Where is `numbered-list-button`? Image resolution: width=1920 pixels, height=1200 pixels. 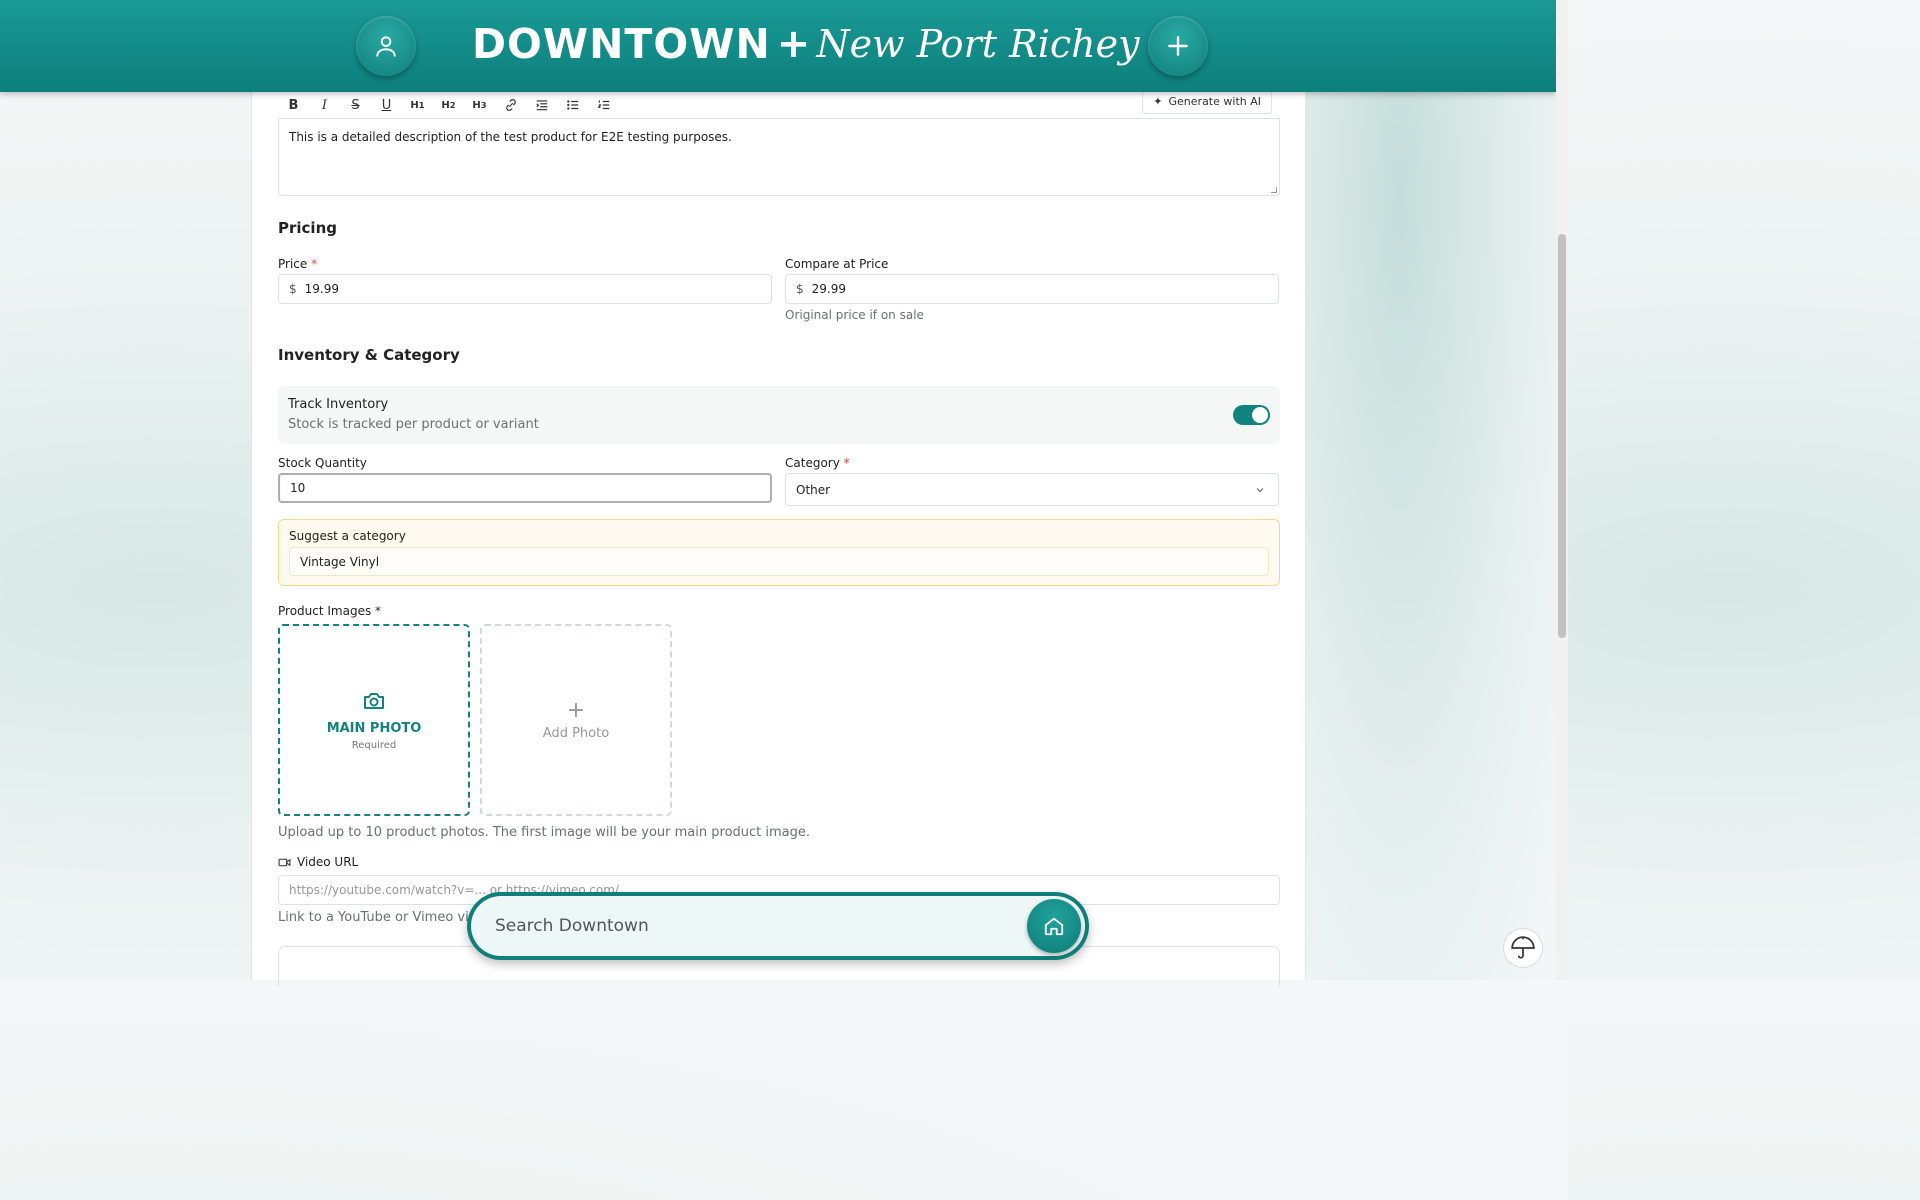
numbered-list-button is located at coordinates (603, 105).